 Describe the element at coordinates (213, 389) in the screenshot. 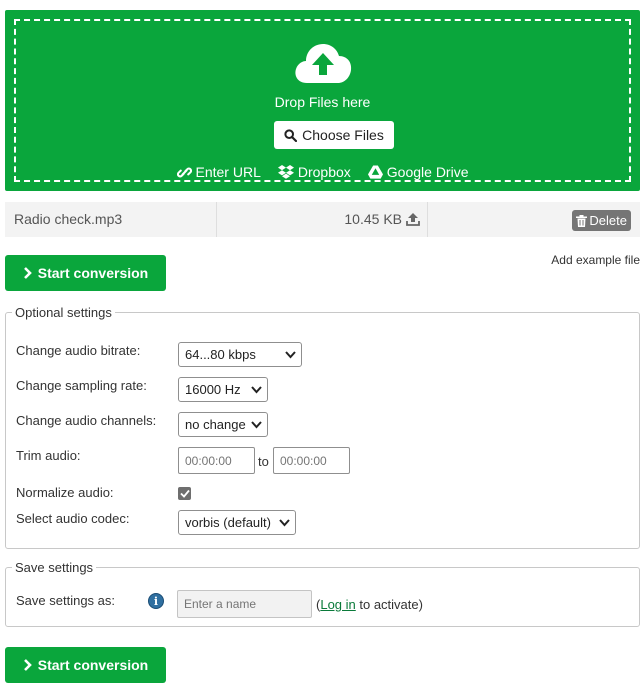

I see `sampling-rate-value: 16000 Hz` at that location.